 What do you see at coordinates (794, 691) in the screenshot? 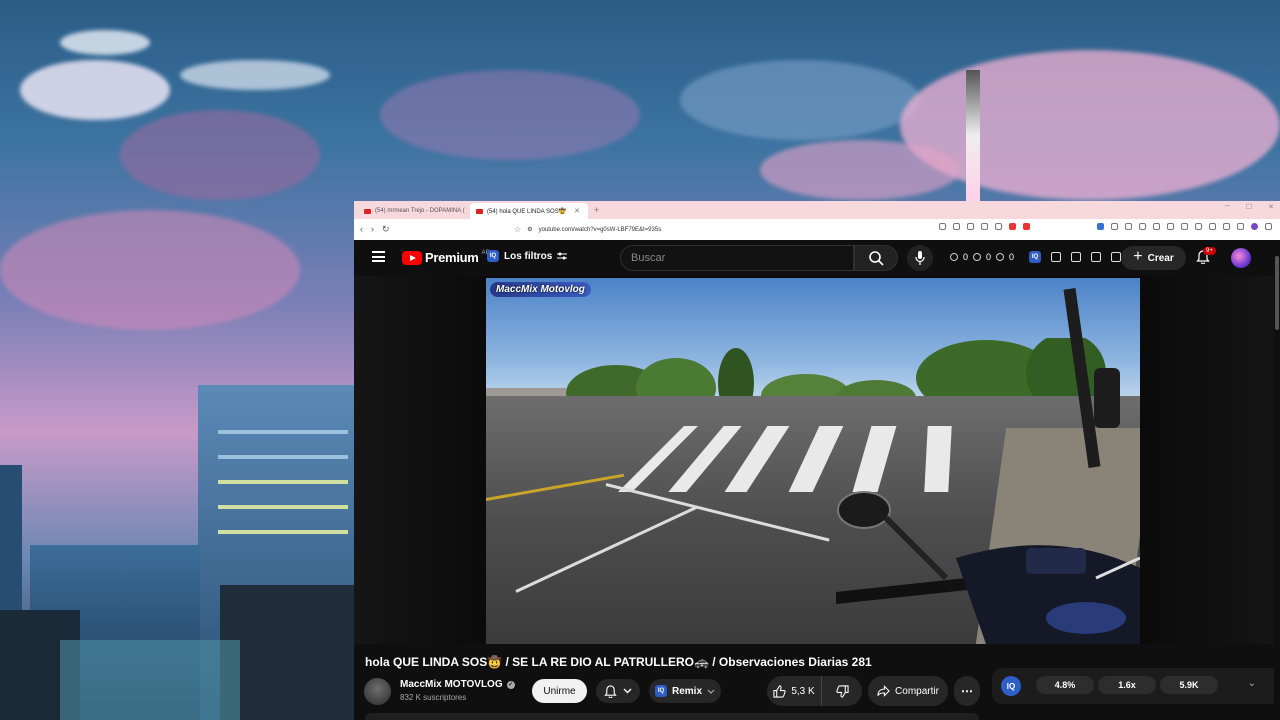
I see `like-button: 5,3 K` at bounding box center [794, 691].